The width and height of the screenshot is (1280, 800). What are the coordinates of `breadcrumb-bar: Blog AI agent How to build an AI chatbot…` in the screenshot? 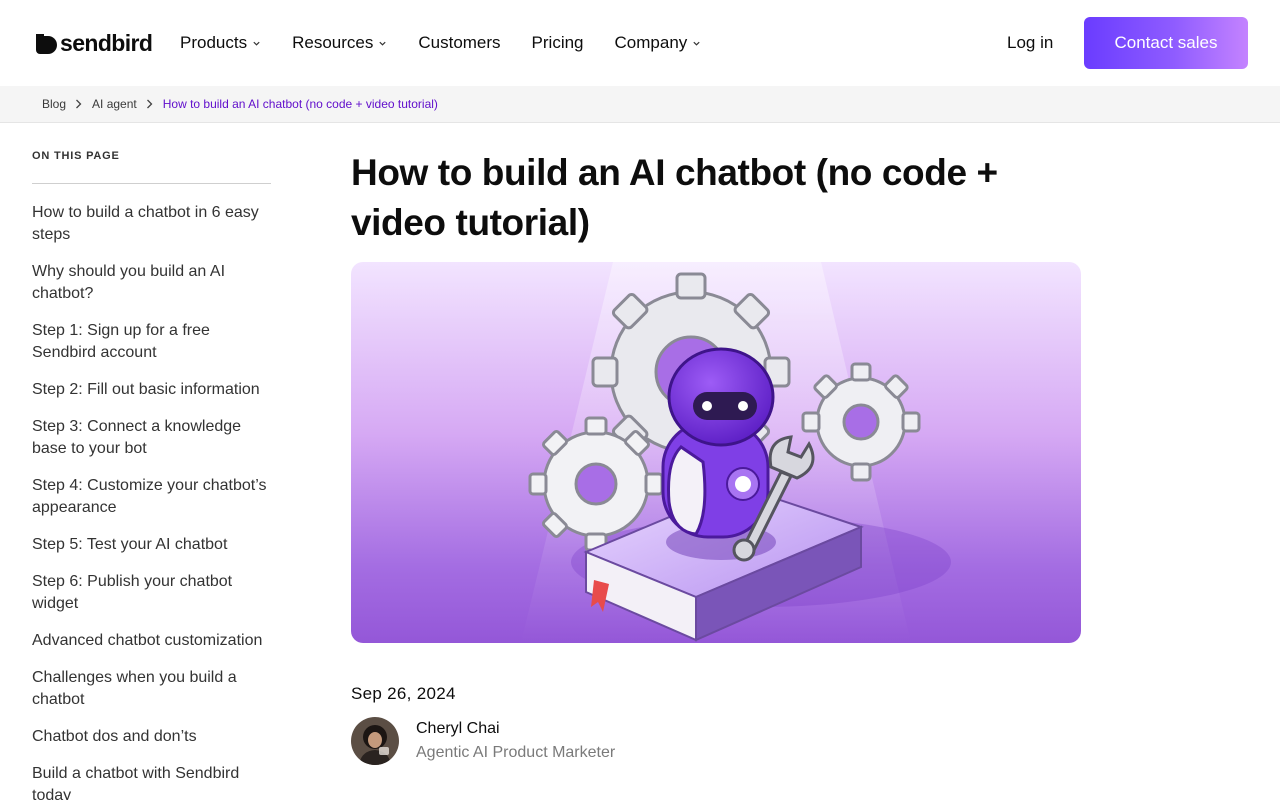 It's located at (640, 104).